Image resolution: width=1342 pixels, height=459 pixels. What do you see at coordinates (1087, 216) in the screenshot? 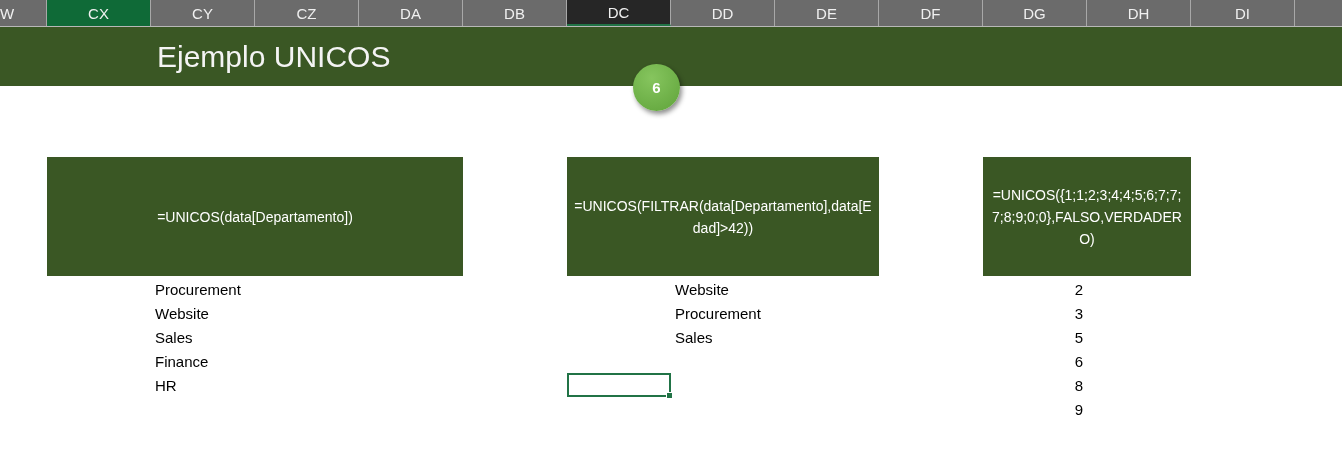
I see `formula-header: =UNICOS({1;1;2;3;4;4;5;6;7;7;7;8;9;0;0},FALSO,VERDADERO)` at bounding box center [1087, 216].